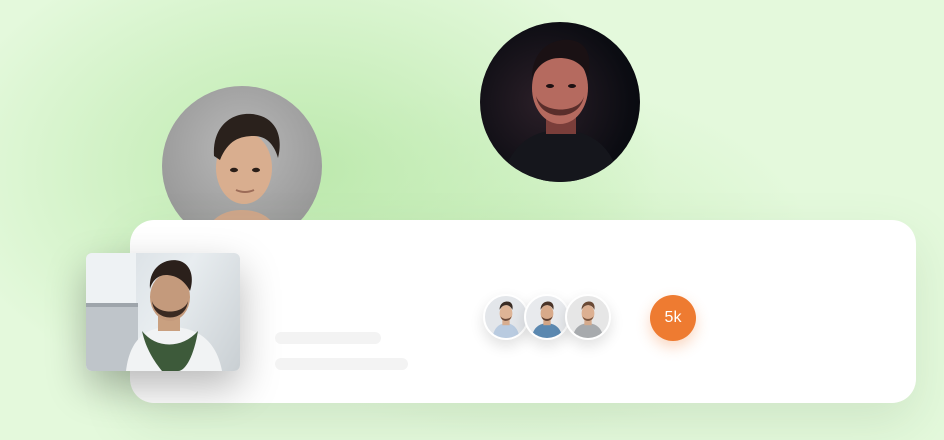 The height and width of the screenshot is (440, 944). I want to click on person-photo-icon, so click(154, 312).